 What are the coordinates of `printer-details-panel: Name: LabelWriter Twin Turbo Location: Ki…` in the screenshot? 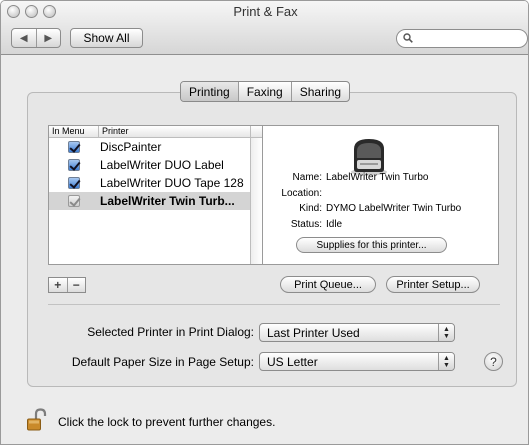 It's located at (381, 195).